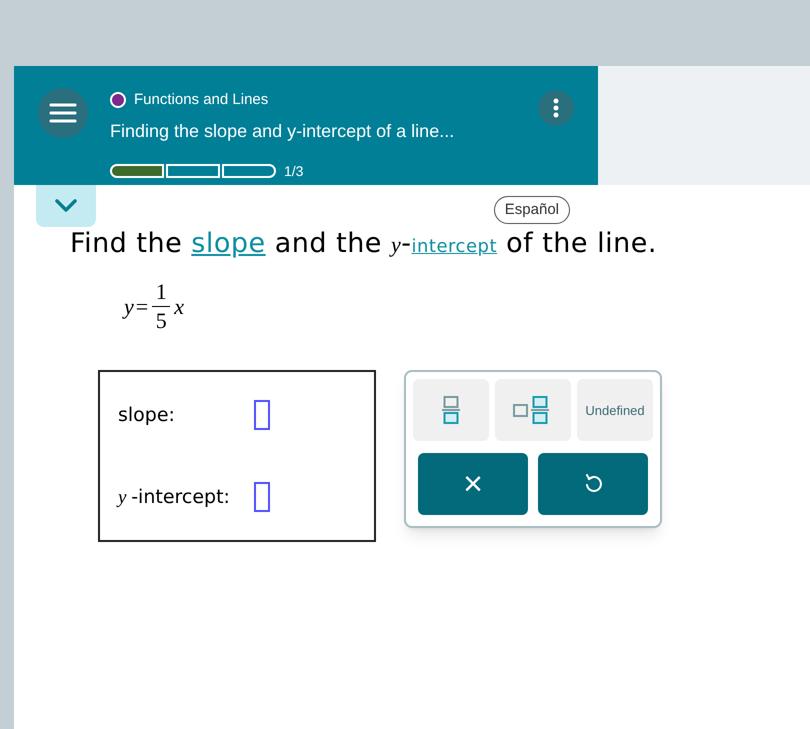  I want to click on more-icon, so click(556, 108).